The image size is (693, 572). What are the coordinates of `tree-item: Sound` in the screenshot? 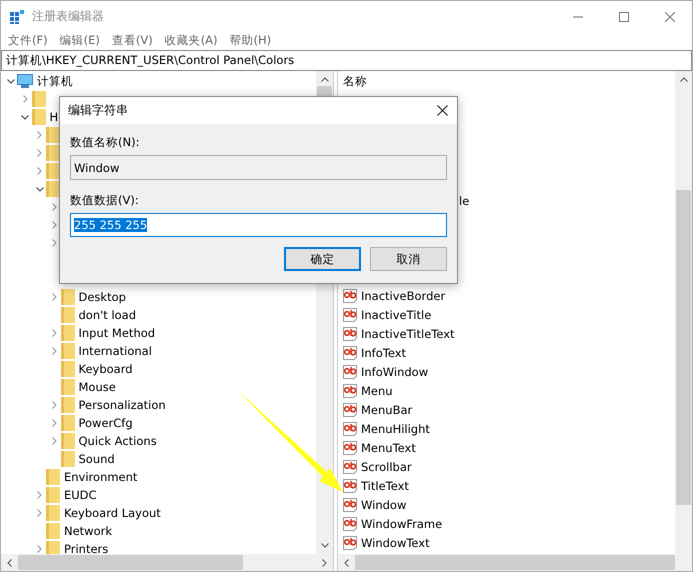 It's located at (96, 459).